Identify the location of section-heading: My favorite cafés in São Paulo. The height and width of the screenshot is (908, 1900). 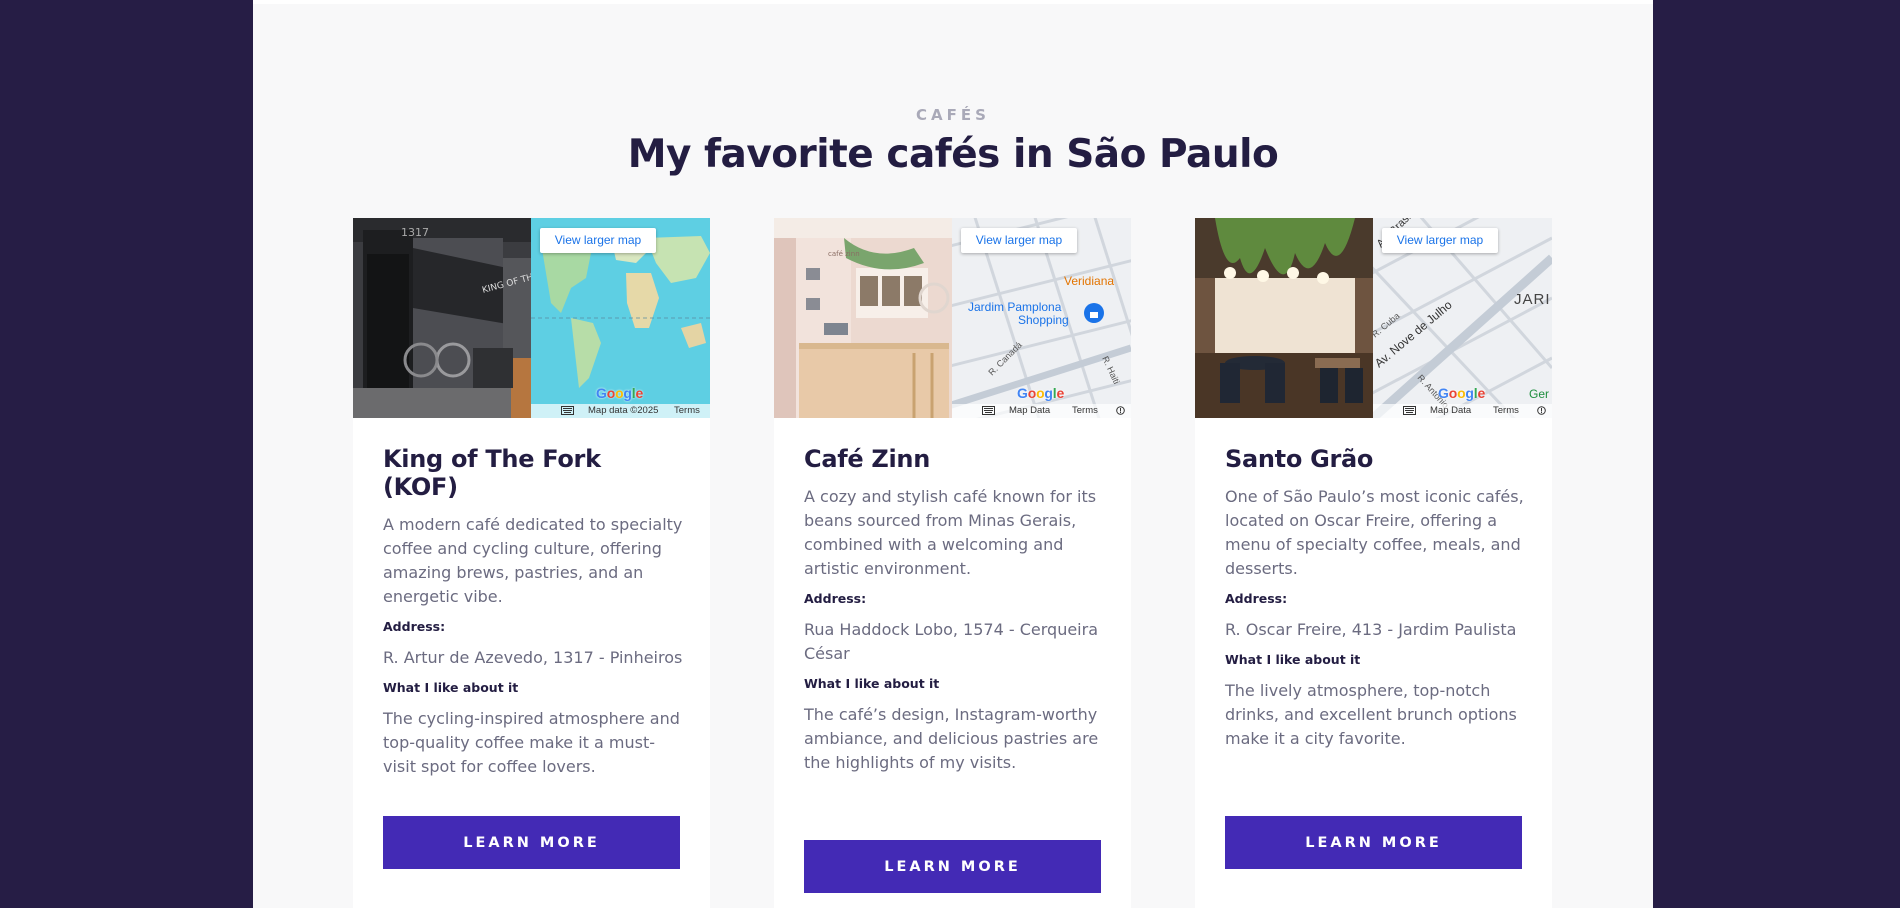
(953, 154).